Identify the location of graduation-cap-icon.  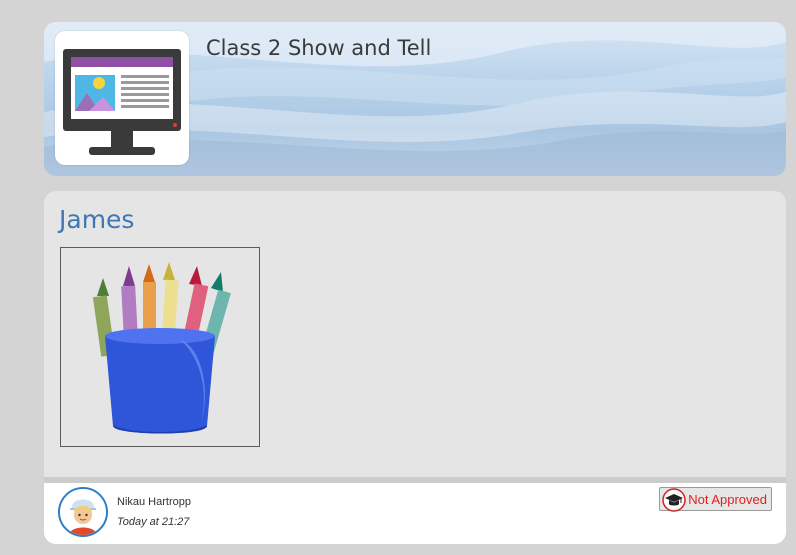
(674, 500).